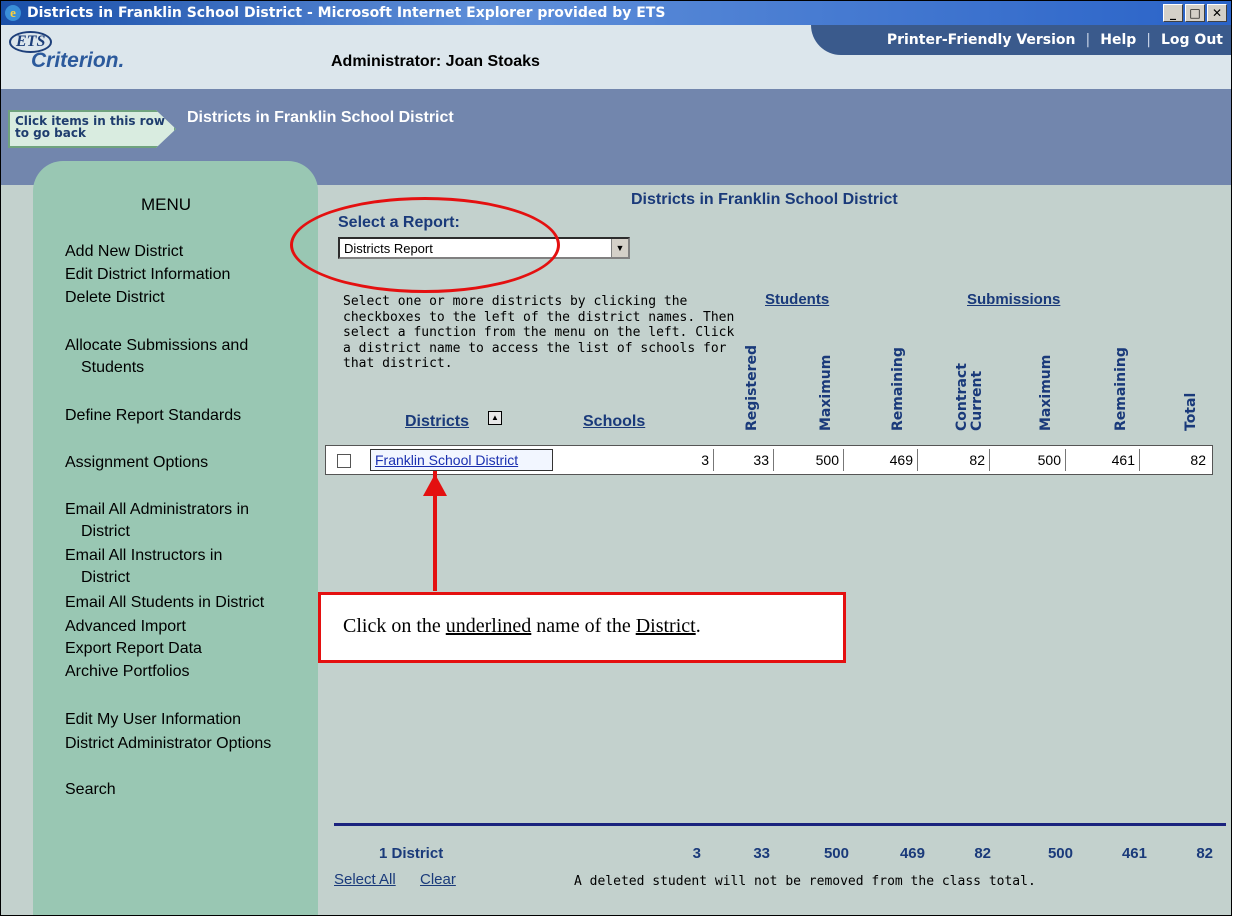 The height and width of the screenshot is (916, 1252). I want to click on total-registered: 33, so click(761, 853).